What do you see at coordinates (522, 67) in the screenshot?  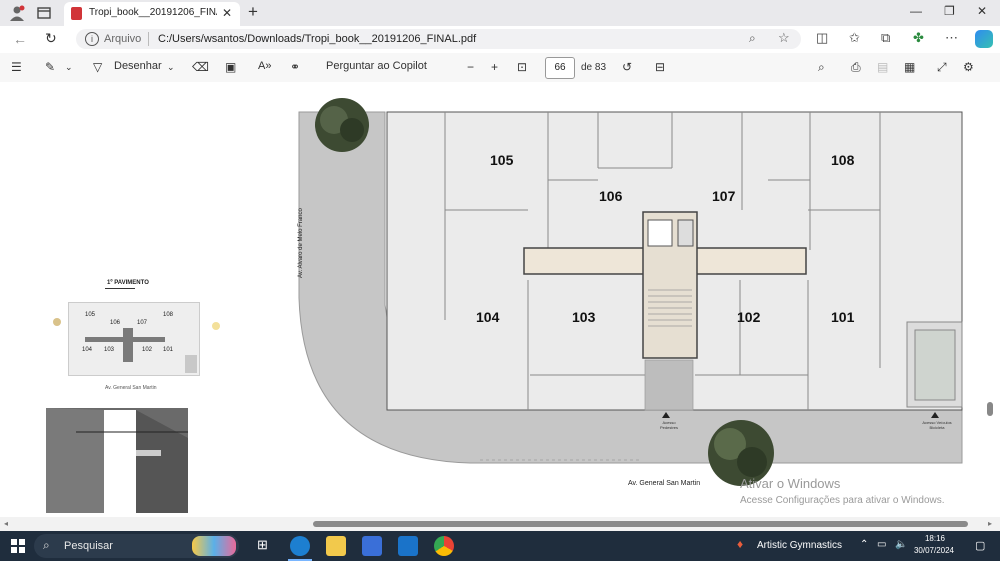 I see `fit-page-icon: ⊡` at bounding box center [522, 67].